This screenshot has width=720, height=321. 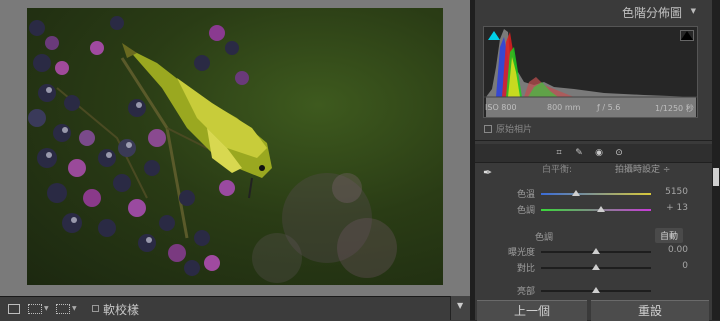 I want to click on panel-scrollbar, so click(x=716, y=160).